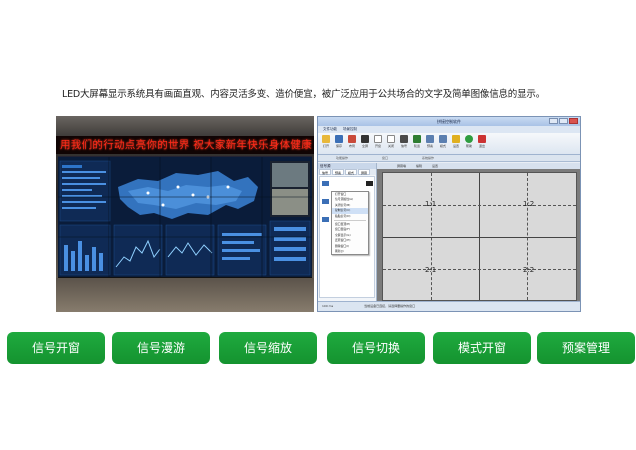  I want to click on layout-icon, so click(352, 139).